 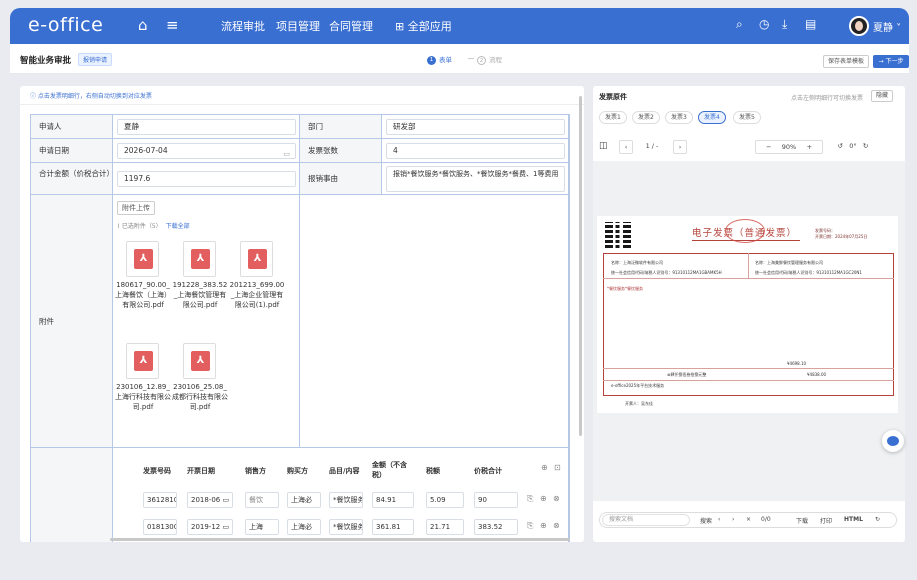 What do you see at coordinates (157, 471) in the screenshot?
I see `col-header: 发票号码` at bounding box center [157, 471].